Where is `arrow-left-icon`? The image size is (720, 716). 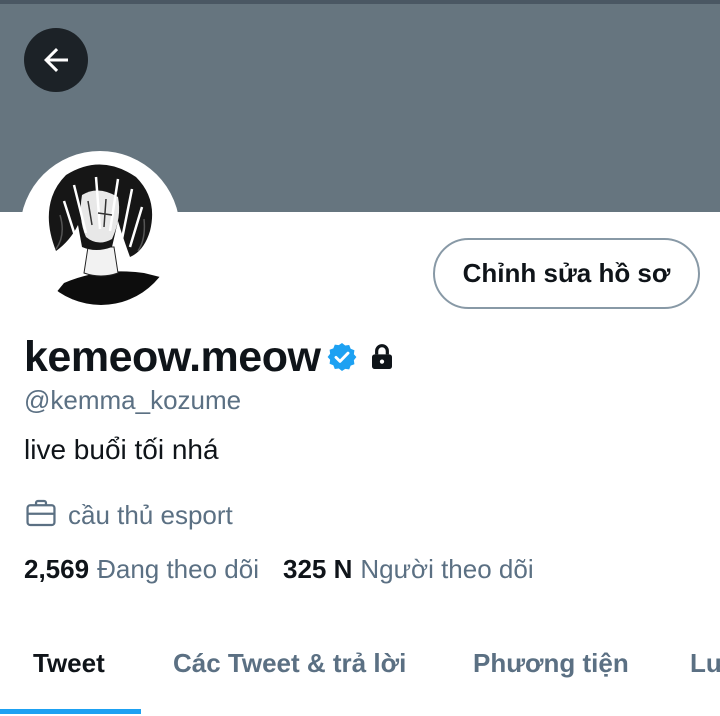
arrow-left-icon is located at coordinates (56, 60).